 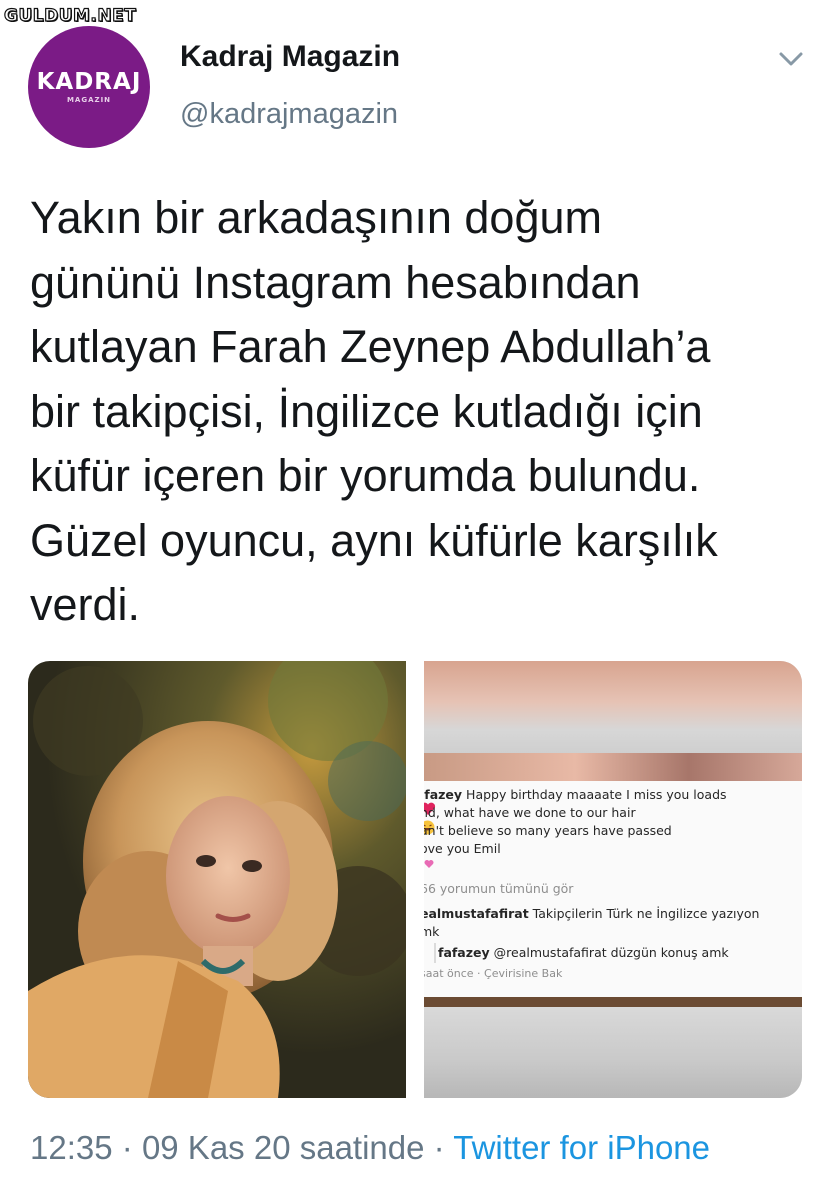 What do you see at coordinates (462, 848) in the screenshot?
I see `caption-line-4: ove you Emil` at bounding box center [462, 848].